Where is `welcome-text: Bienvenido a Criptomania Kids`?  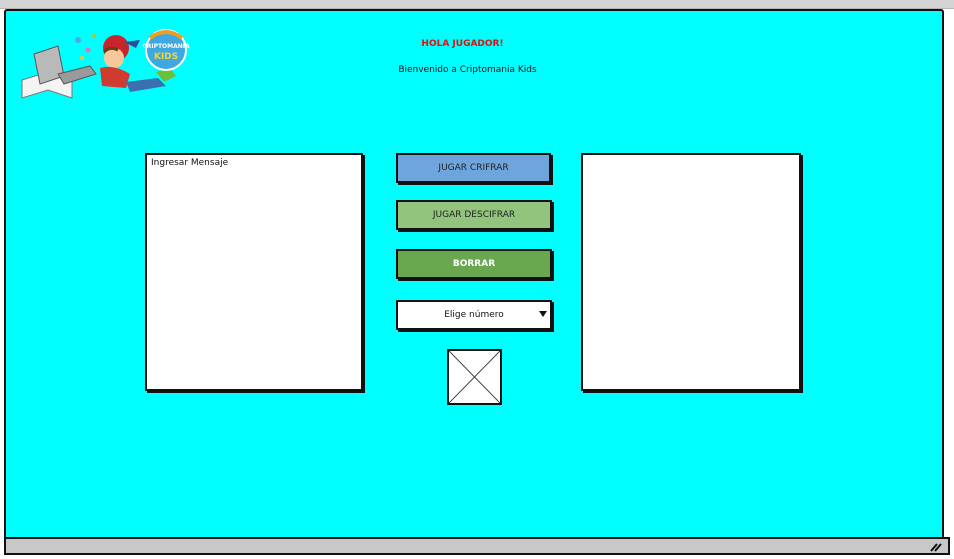 welcome-text: Bienvenido a Criptomania Kids is located at coordinates (467, 70).